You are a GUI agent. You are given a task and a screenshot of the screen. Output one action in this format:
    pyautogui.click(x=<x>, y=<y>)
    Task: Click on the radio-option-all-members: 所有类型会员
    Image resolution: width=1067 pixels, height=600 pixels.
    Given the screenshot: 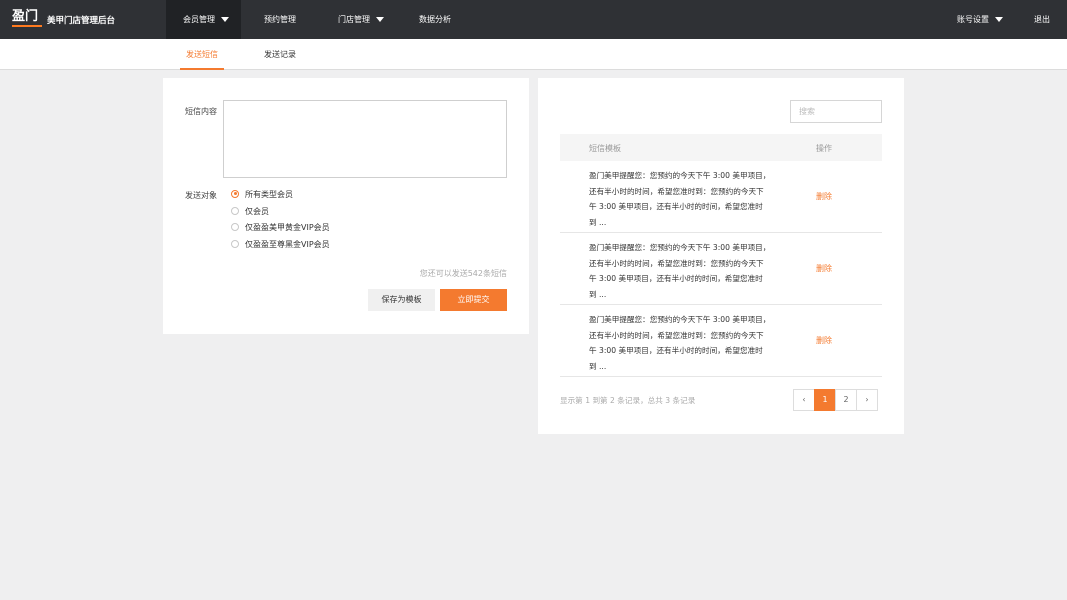 What is the action you would take?
    pyautogui.click(x=262, y=195)
    